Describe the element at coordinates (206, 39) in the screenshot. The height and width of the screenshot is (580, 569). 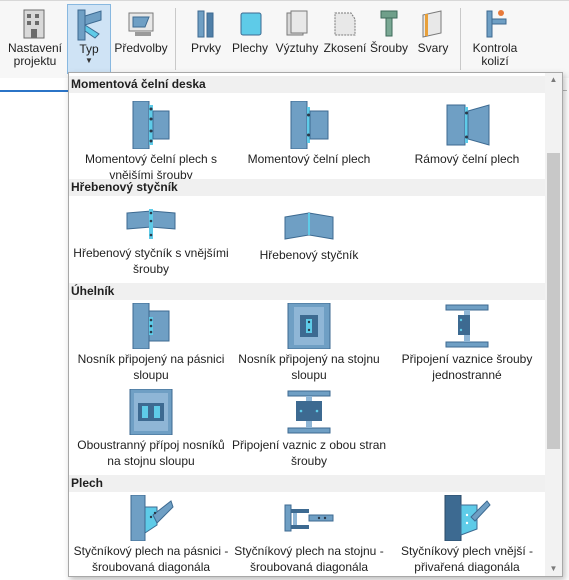
I see `members-button: Prvky` at that location.